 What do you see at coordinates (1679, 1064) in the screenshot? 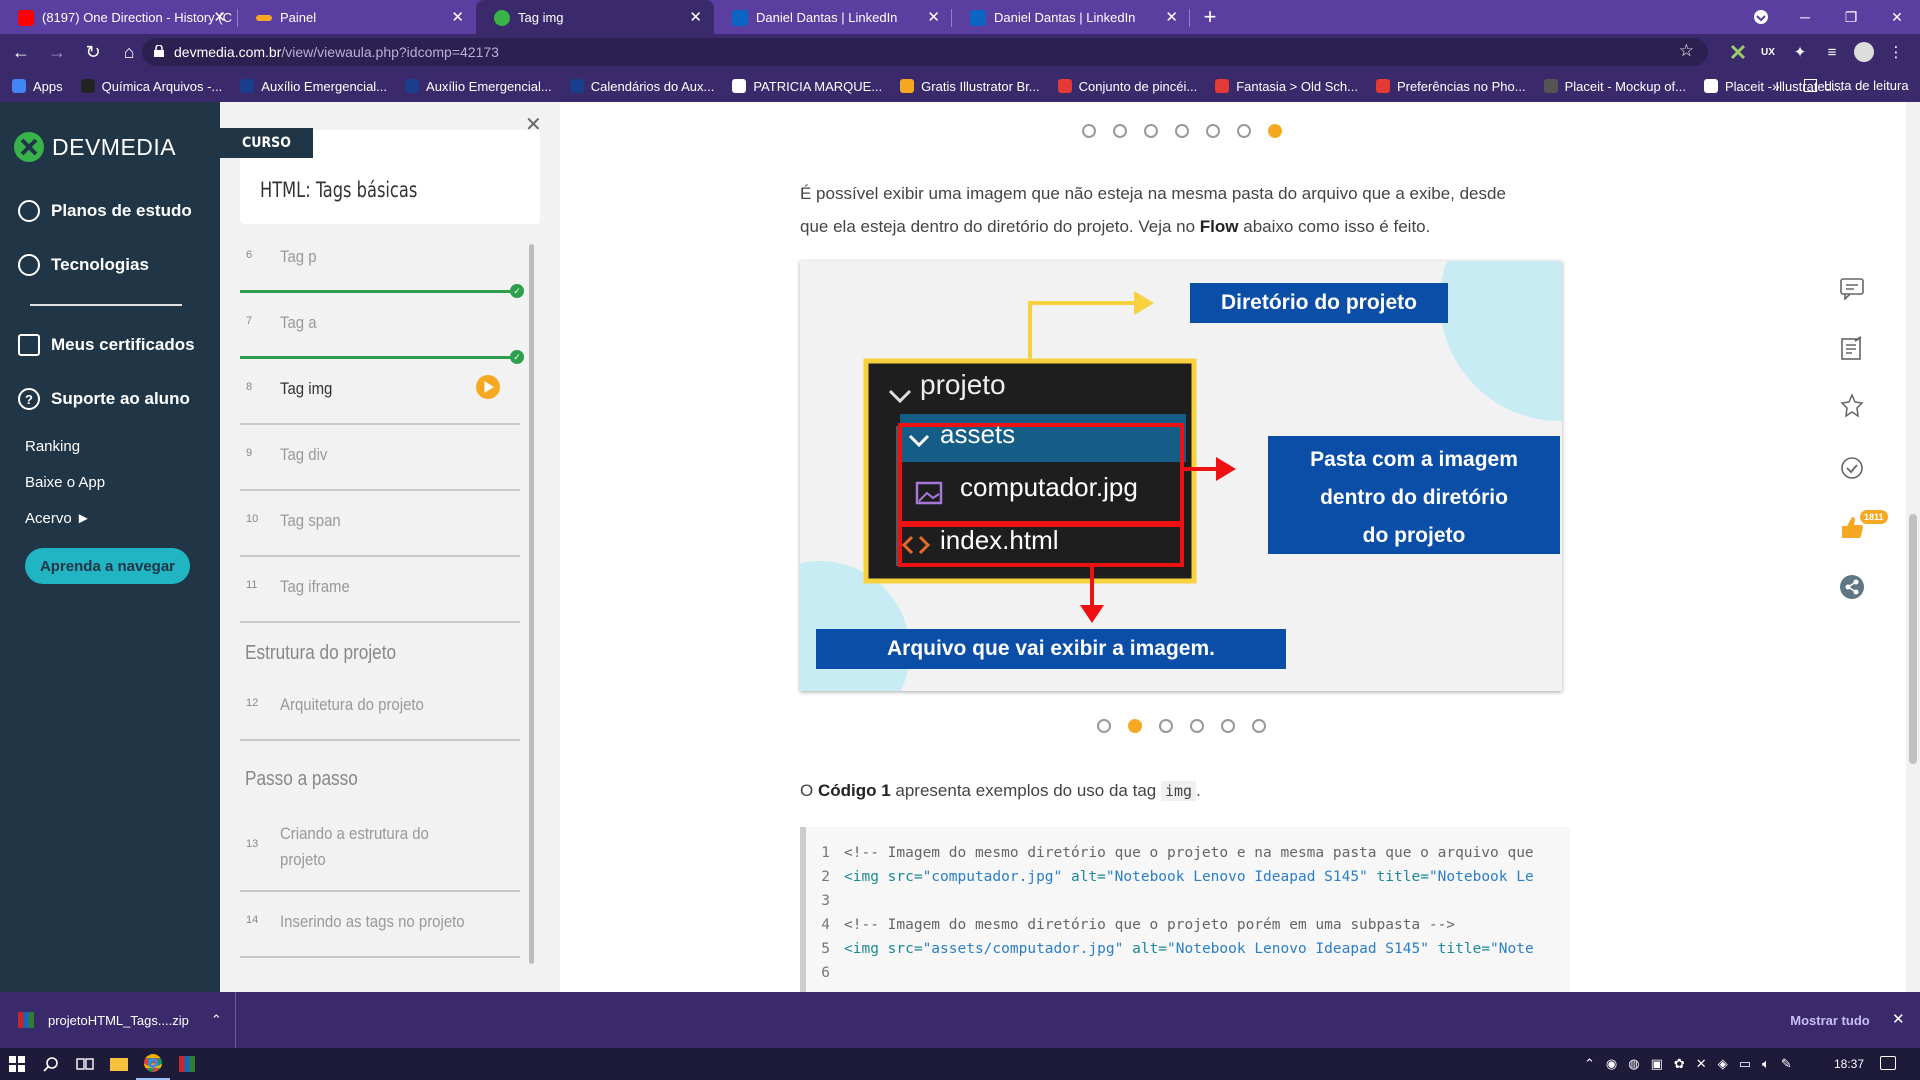
I see `tray-app-icon: ✿` at bounding box center [1679, 1064].